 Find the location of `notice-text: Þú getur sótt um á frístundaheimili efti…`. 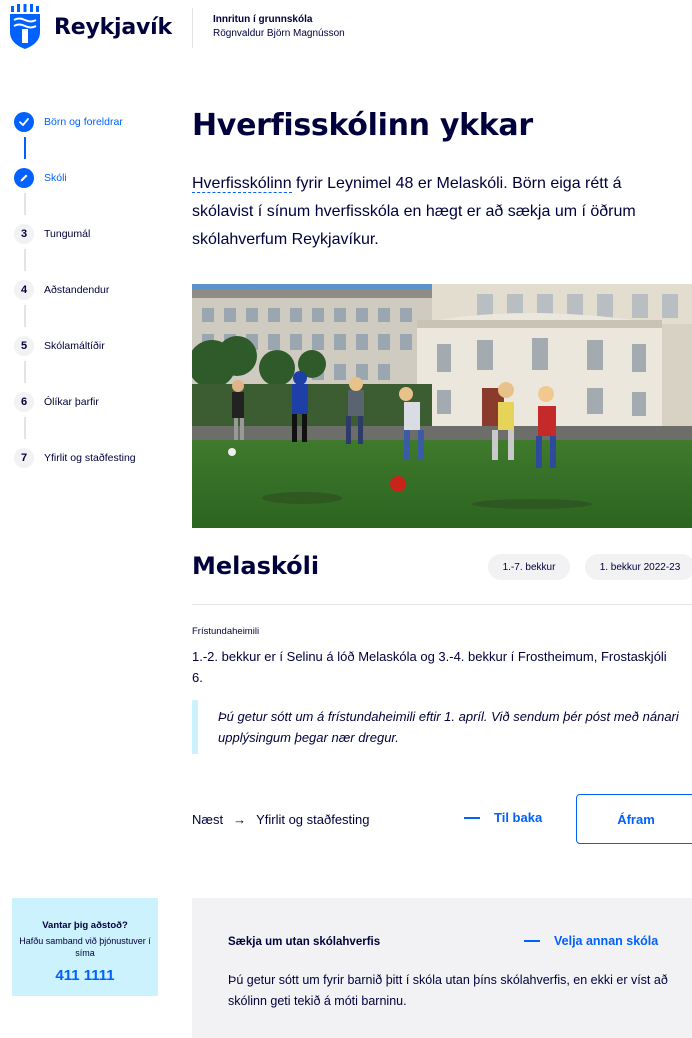

notice-text: Þú getur sótt um á frístundaheimili efti… is located at coordinates (448, 727).